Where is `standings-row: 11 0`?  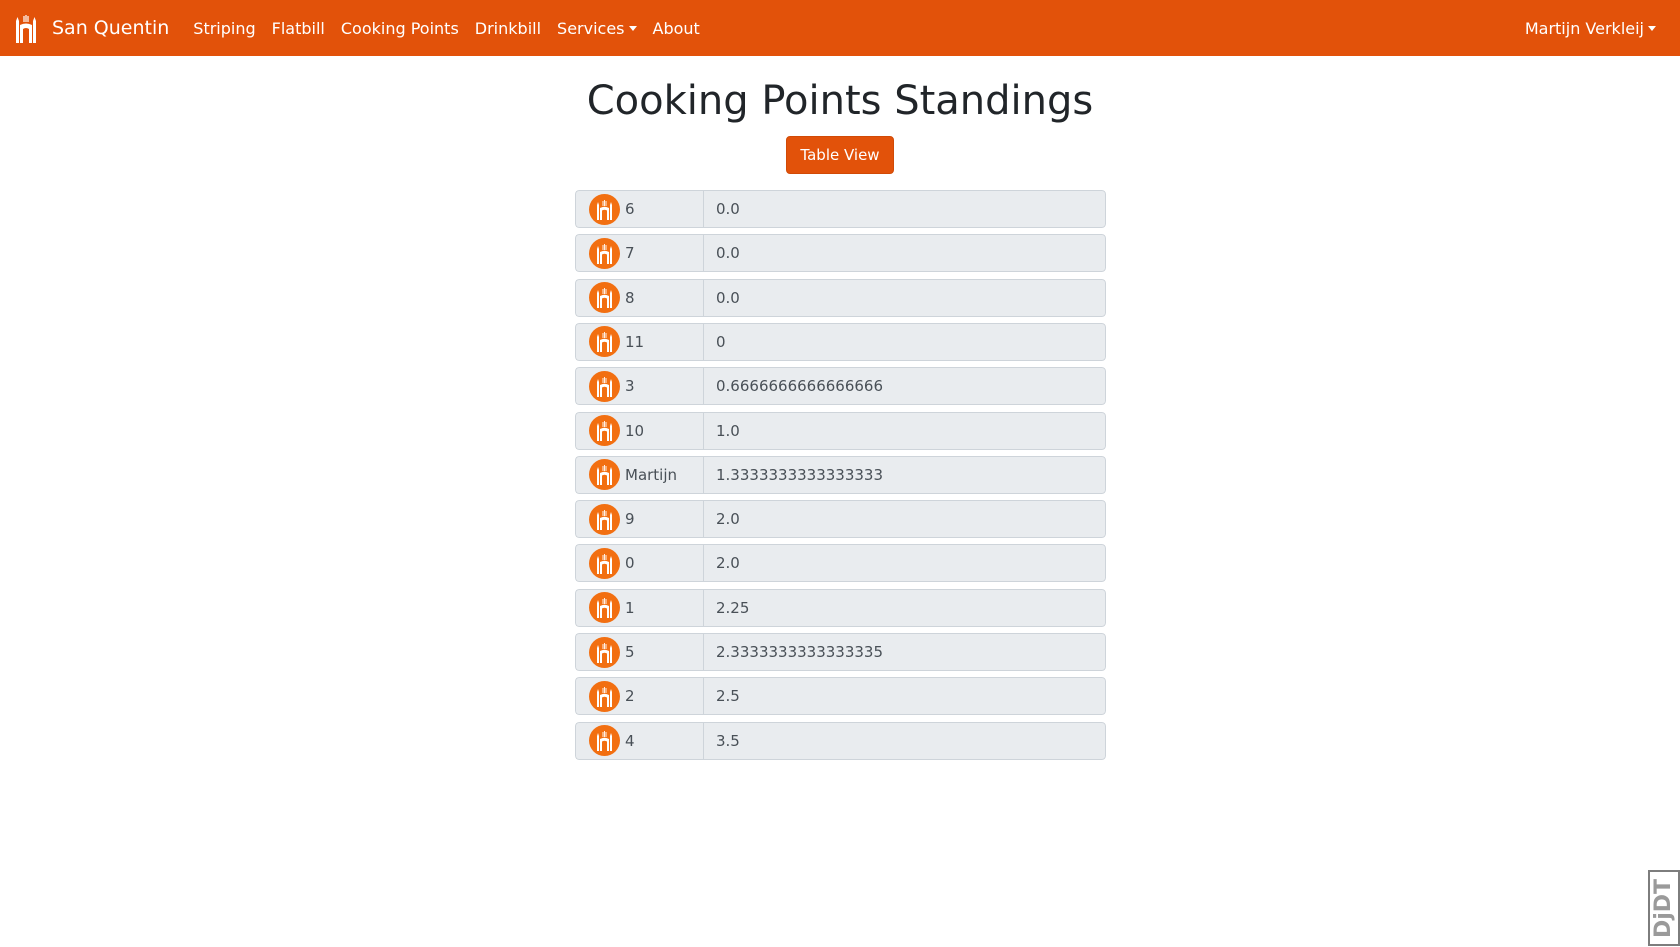
standings-row: 11 0 is located at coordinates (840, 341).